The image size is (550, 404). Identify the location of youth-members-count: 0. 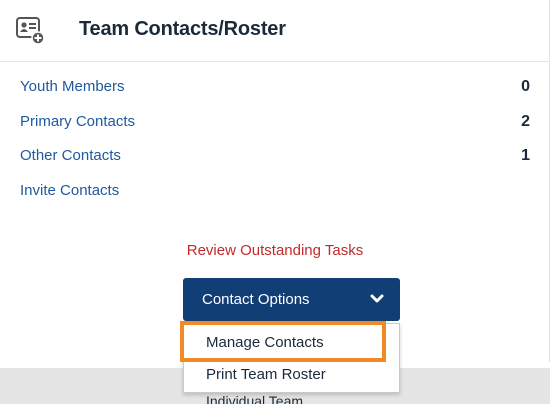
(525, 86).